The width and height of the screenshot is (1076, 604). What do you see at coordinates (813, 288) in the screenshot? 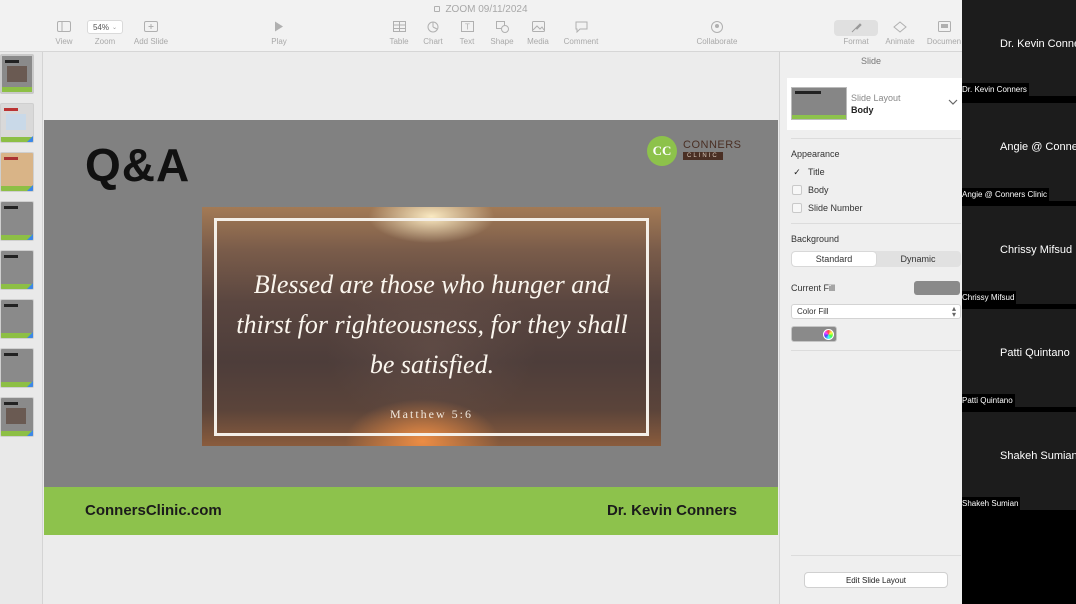
I see `current-fill-label: Current Fill` at bounding box center [813, 288].